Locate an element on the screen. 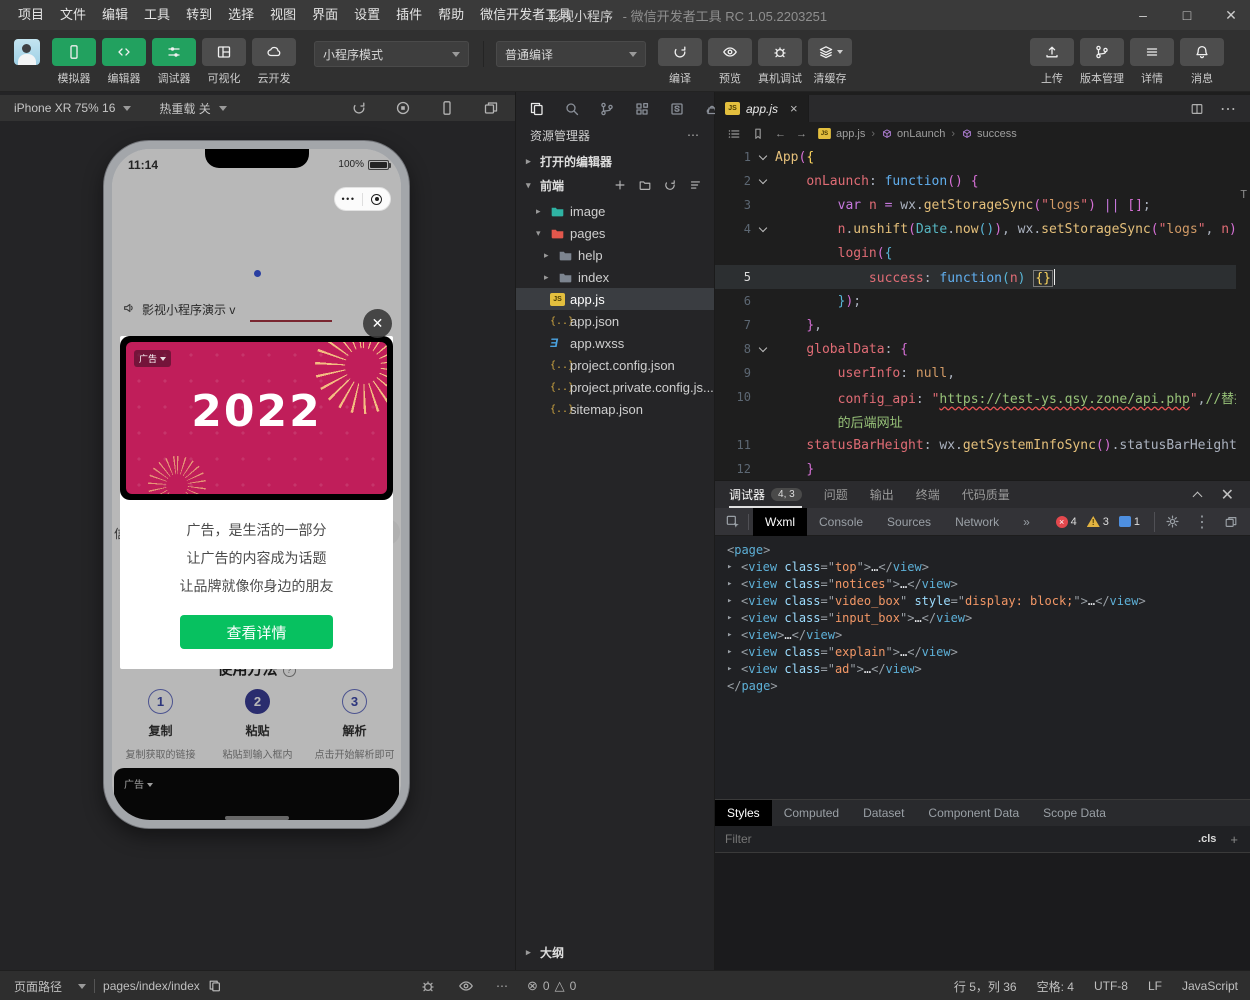 Image resolution: width=1250 pixels, height=1000 pixels. wxml-node: ▸ < view class =" explain ">… </view > is located at coordinates (988, 652).